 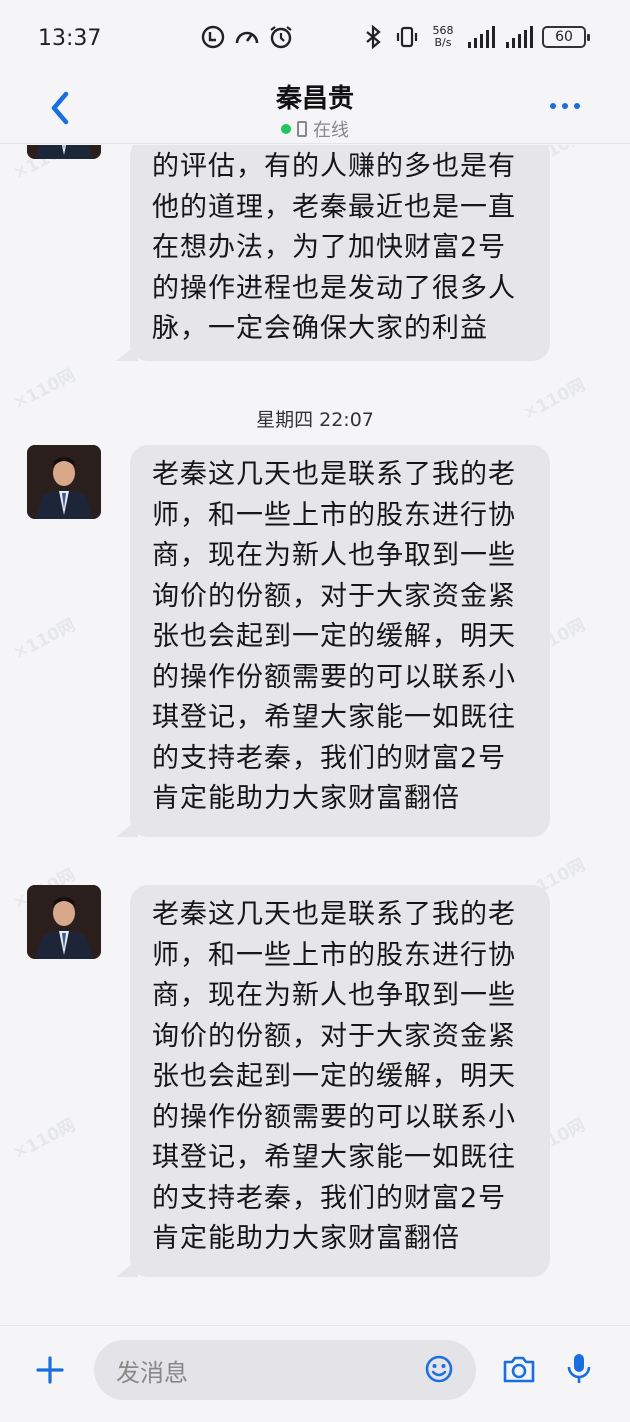 I want to click on status-icons-right: 568 B/s 60, so click(x=475, y=37).